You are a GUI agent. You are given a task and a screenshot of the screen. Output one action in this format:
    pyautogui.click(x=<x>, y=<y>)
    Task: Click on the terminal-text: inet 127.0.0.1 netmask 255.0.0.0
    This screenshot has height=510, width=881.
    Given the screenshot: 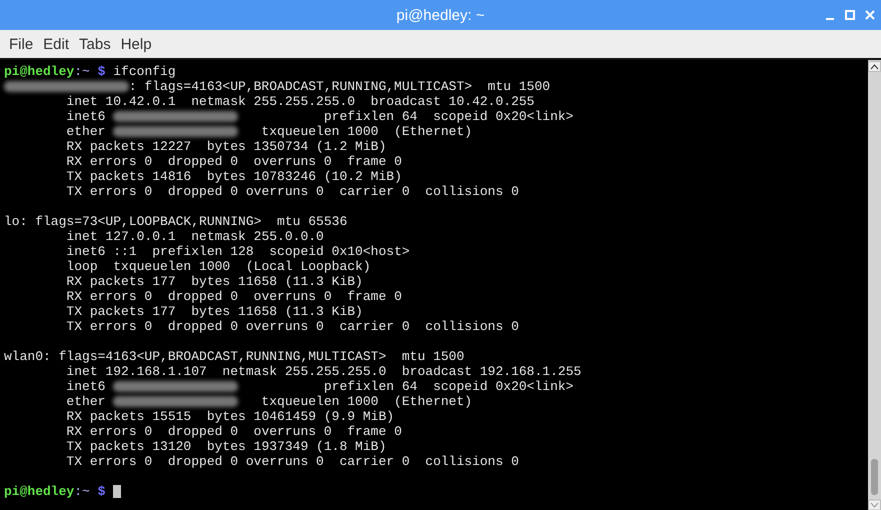 What is the action you would take?
    pyautogui.click(x=194, y=236)
    